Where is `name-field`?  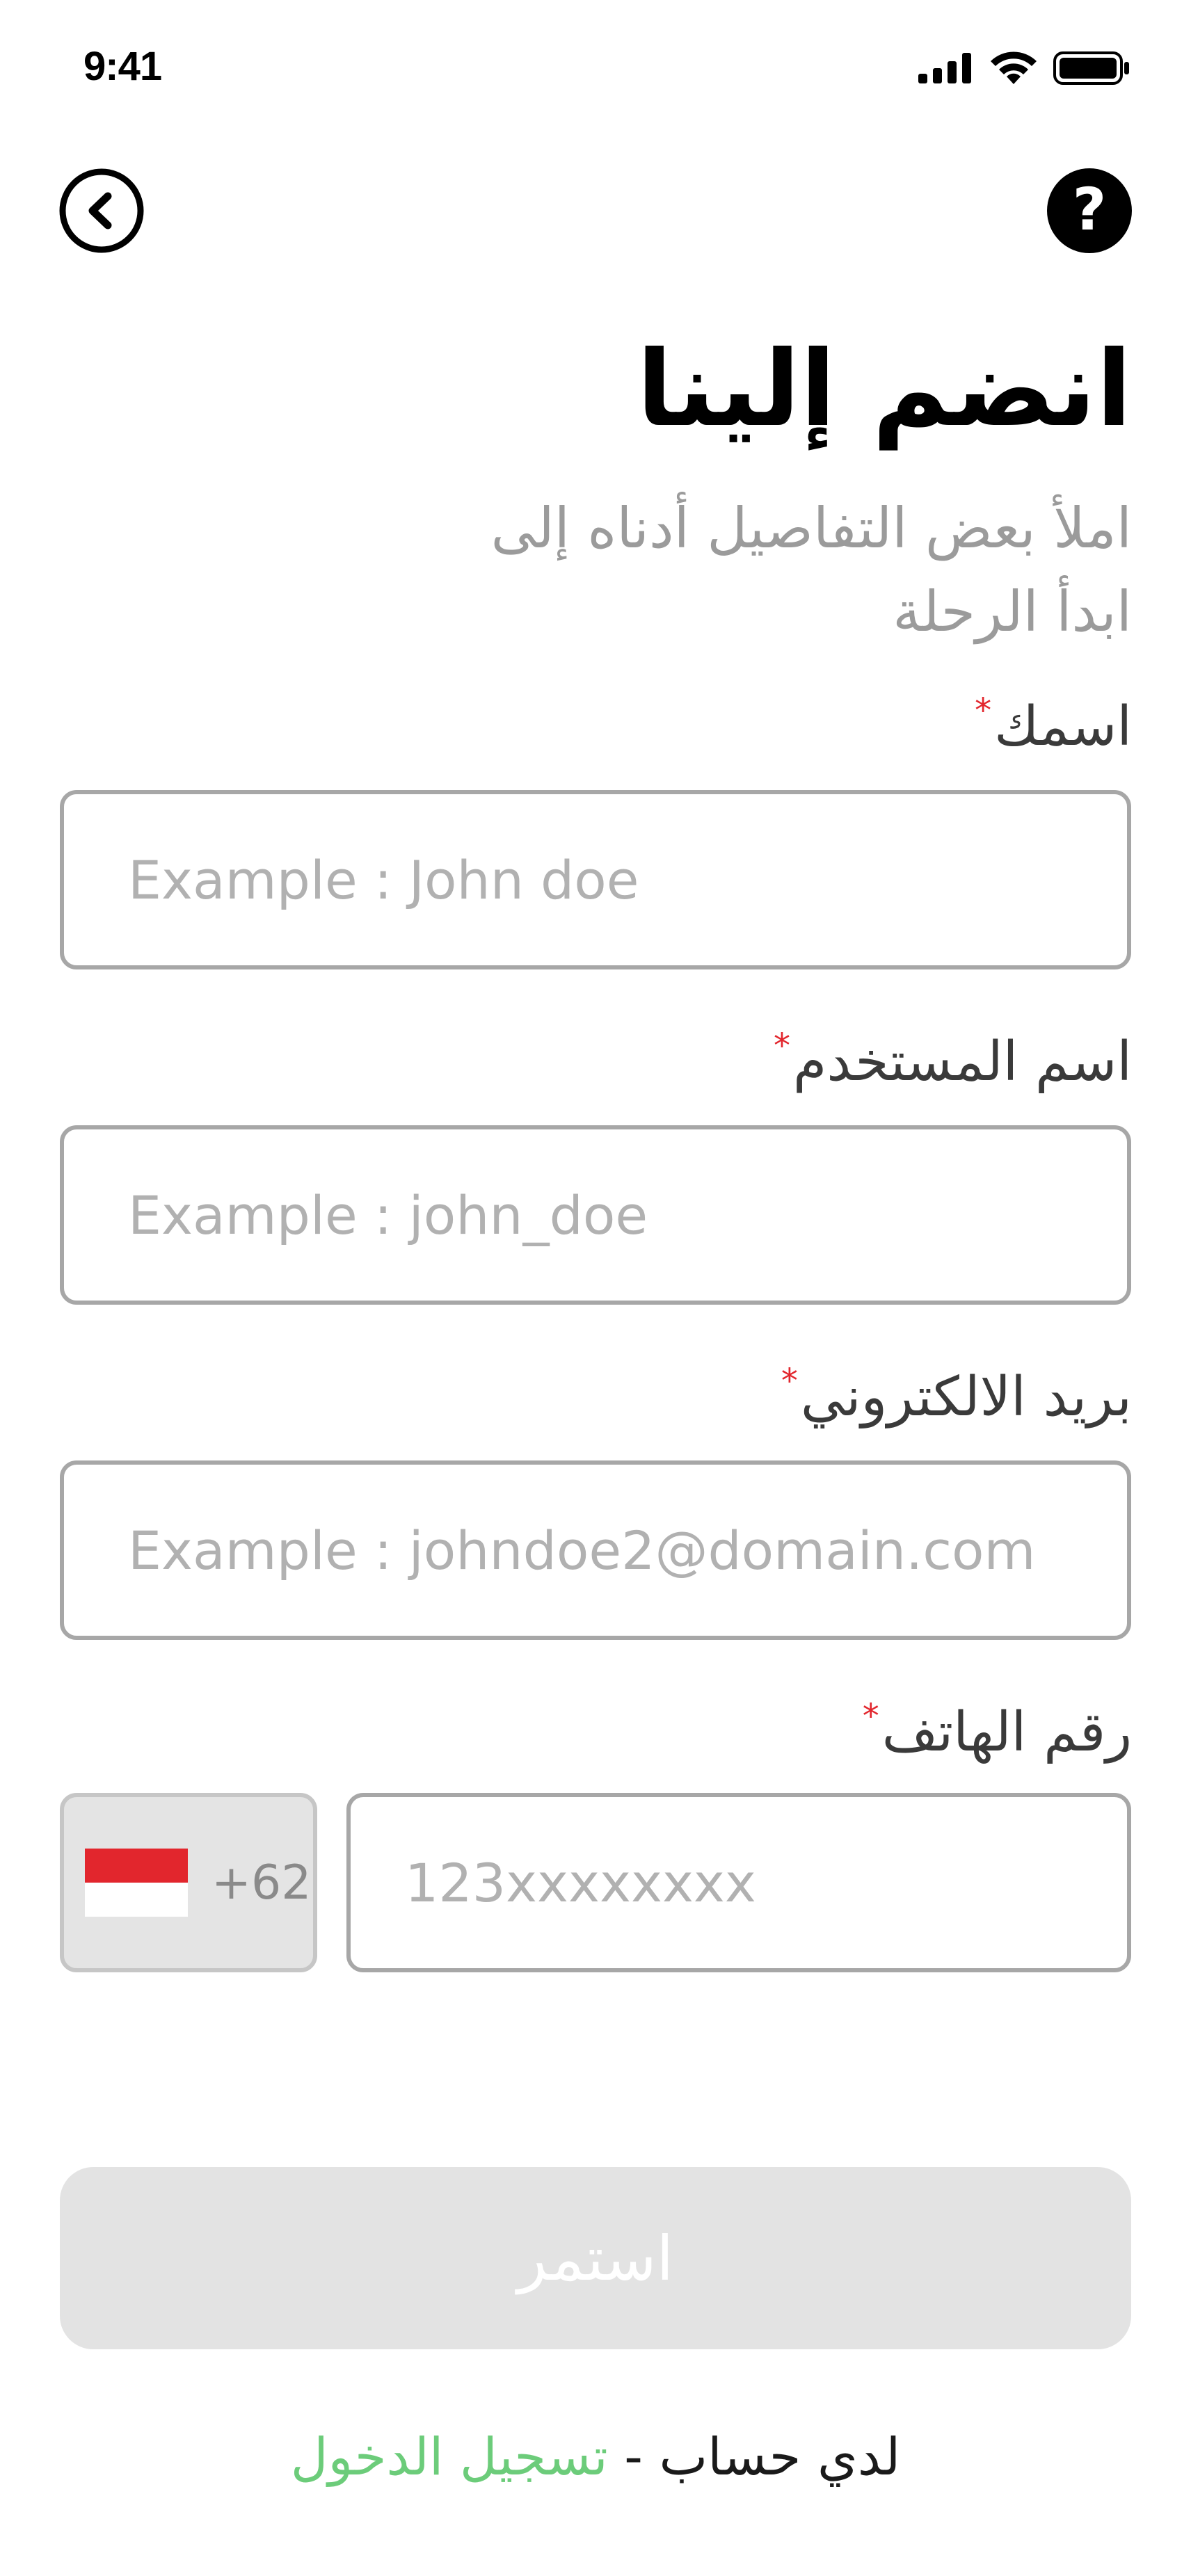
name-field is located at coordinates (595, 879).